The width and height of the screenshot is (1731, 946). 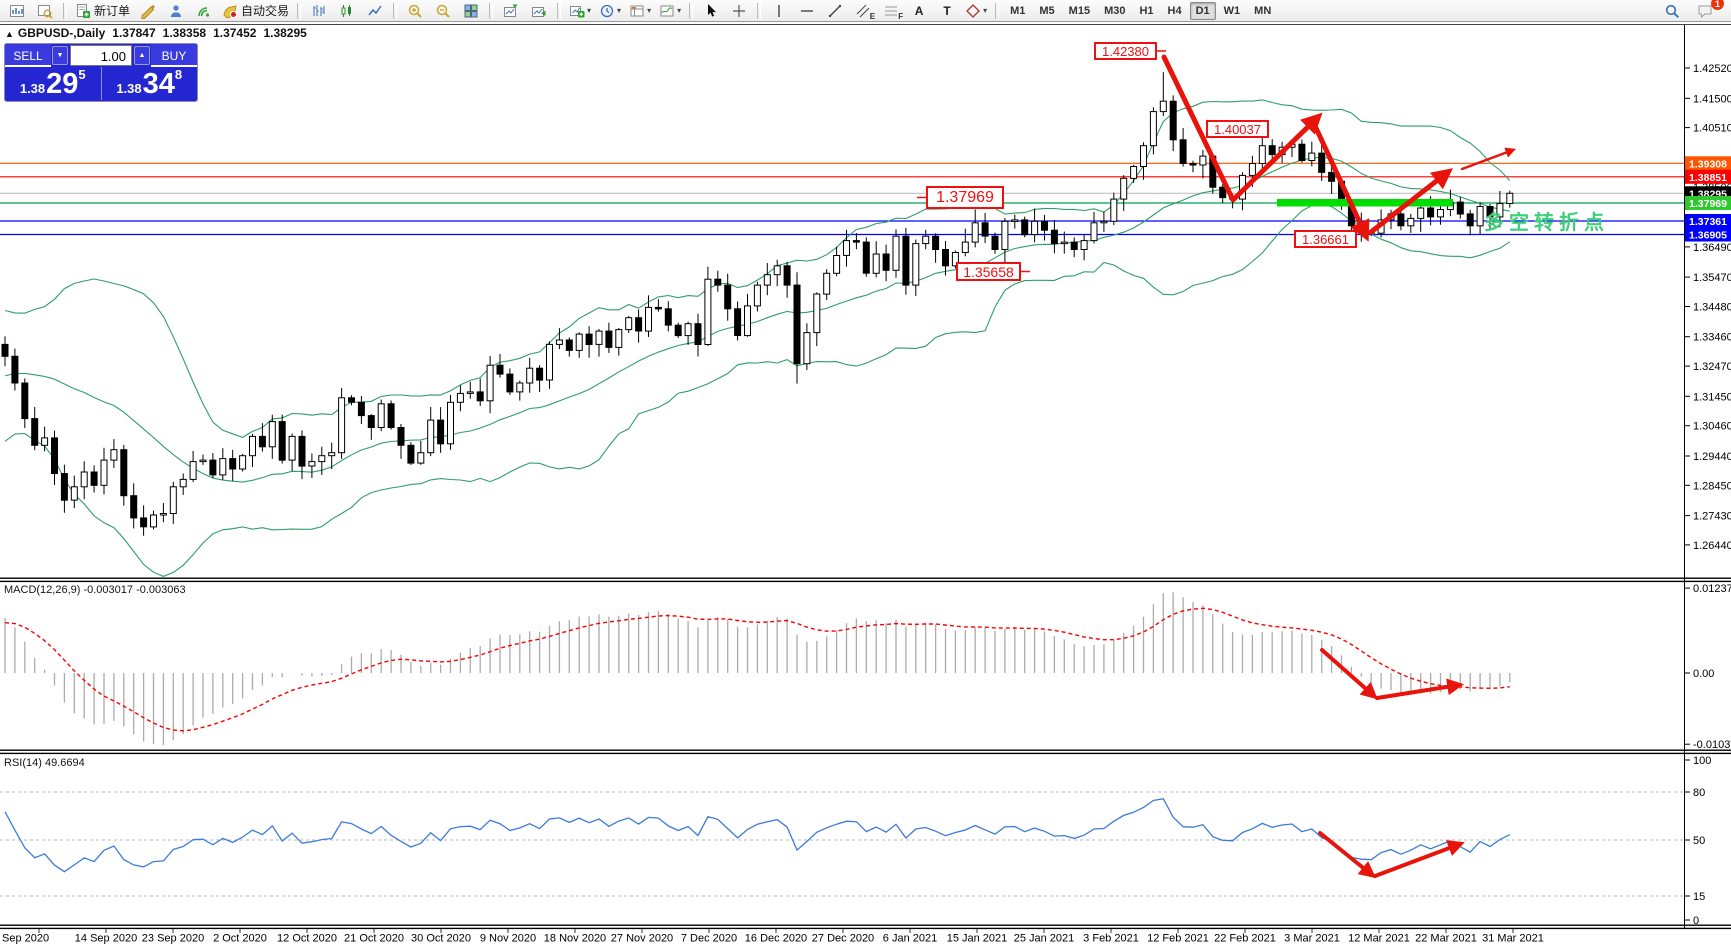 What do you see at coordinates (112, 11) in the screenshot?
I see `new-order-label: 新订单` at bounding box center [112, 11].